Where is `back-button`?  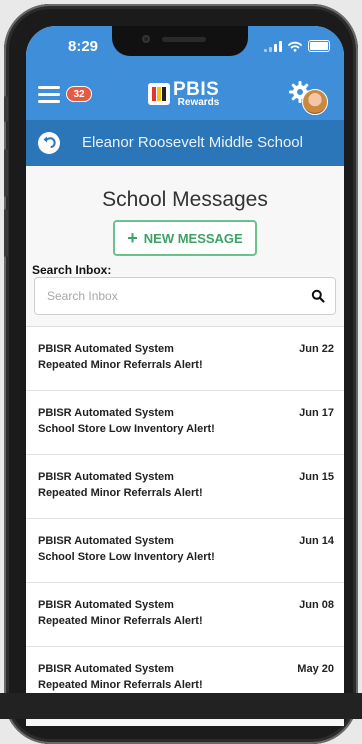 back-button is located at coordinates (49, 143).